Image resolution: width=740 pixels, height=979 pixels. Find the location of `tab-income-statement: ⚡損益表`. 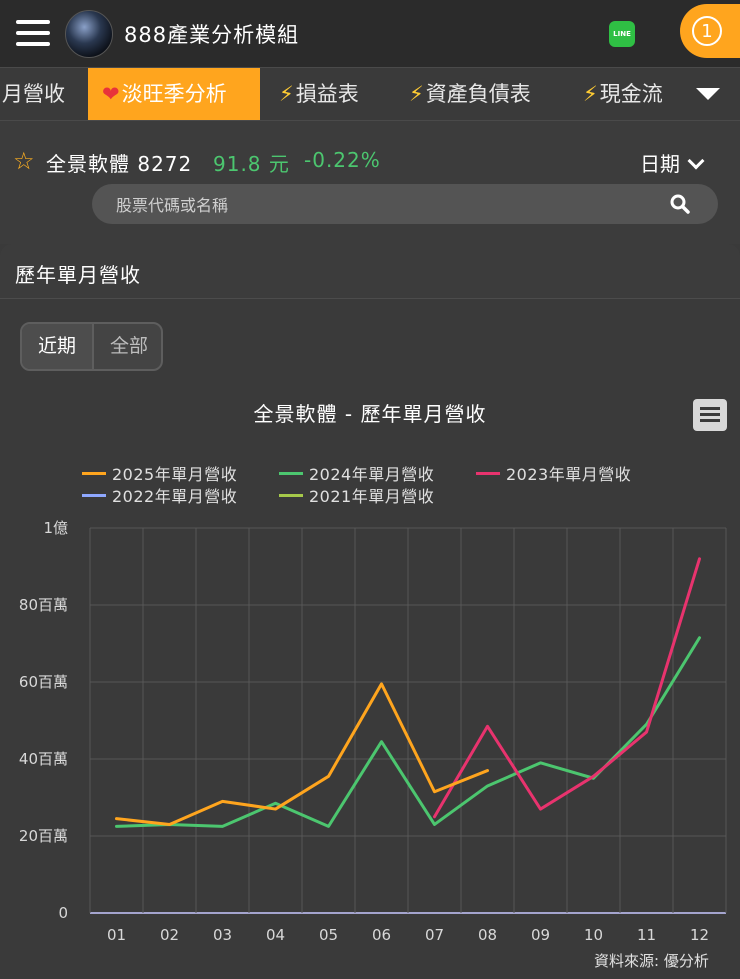

tab-income-statement: ⚡損益表 is located at coordinates (319, 94).